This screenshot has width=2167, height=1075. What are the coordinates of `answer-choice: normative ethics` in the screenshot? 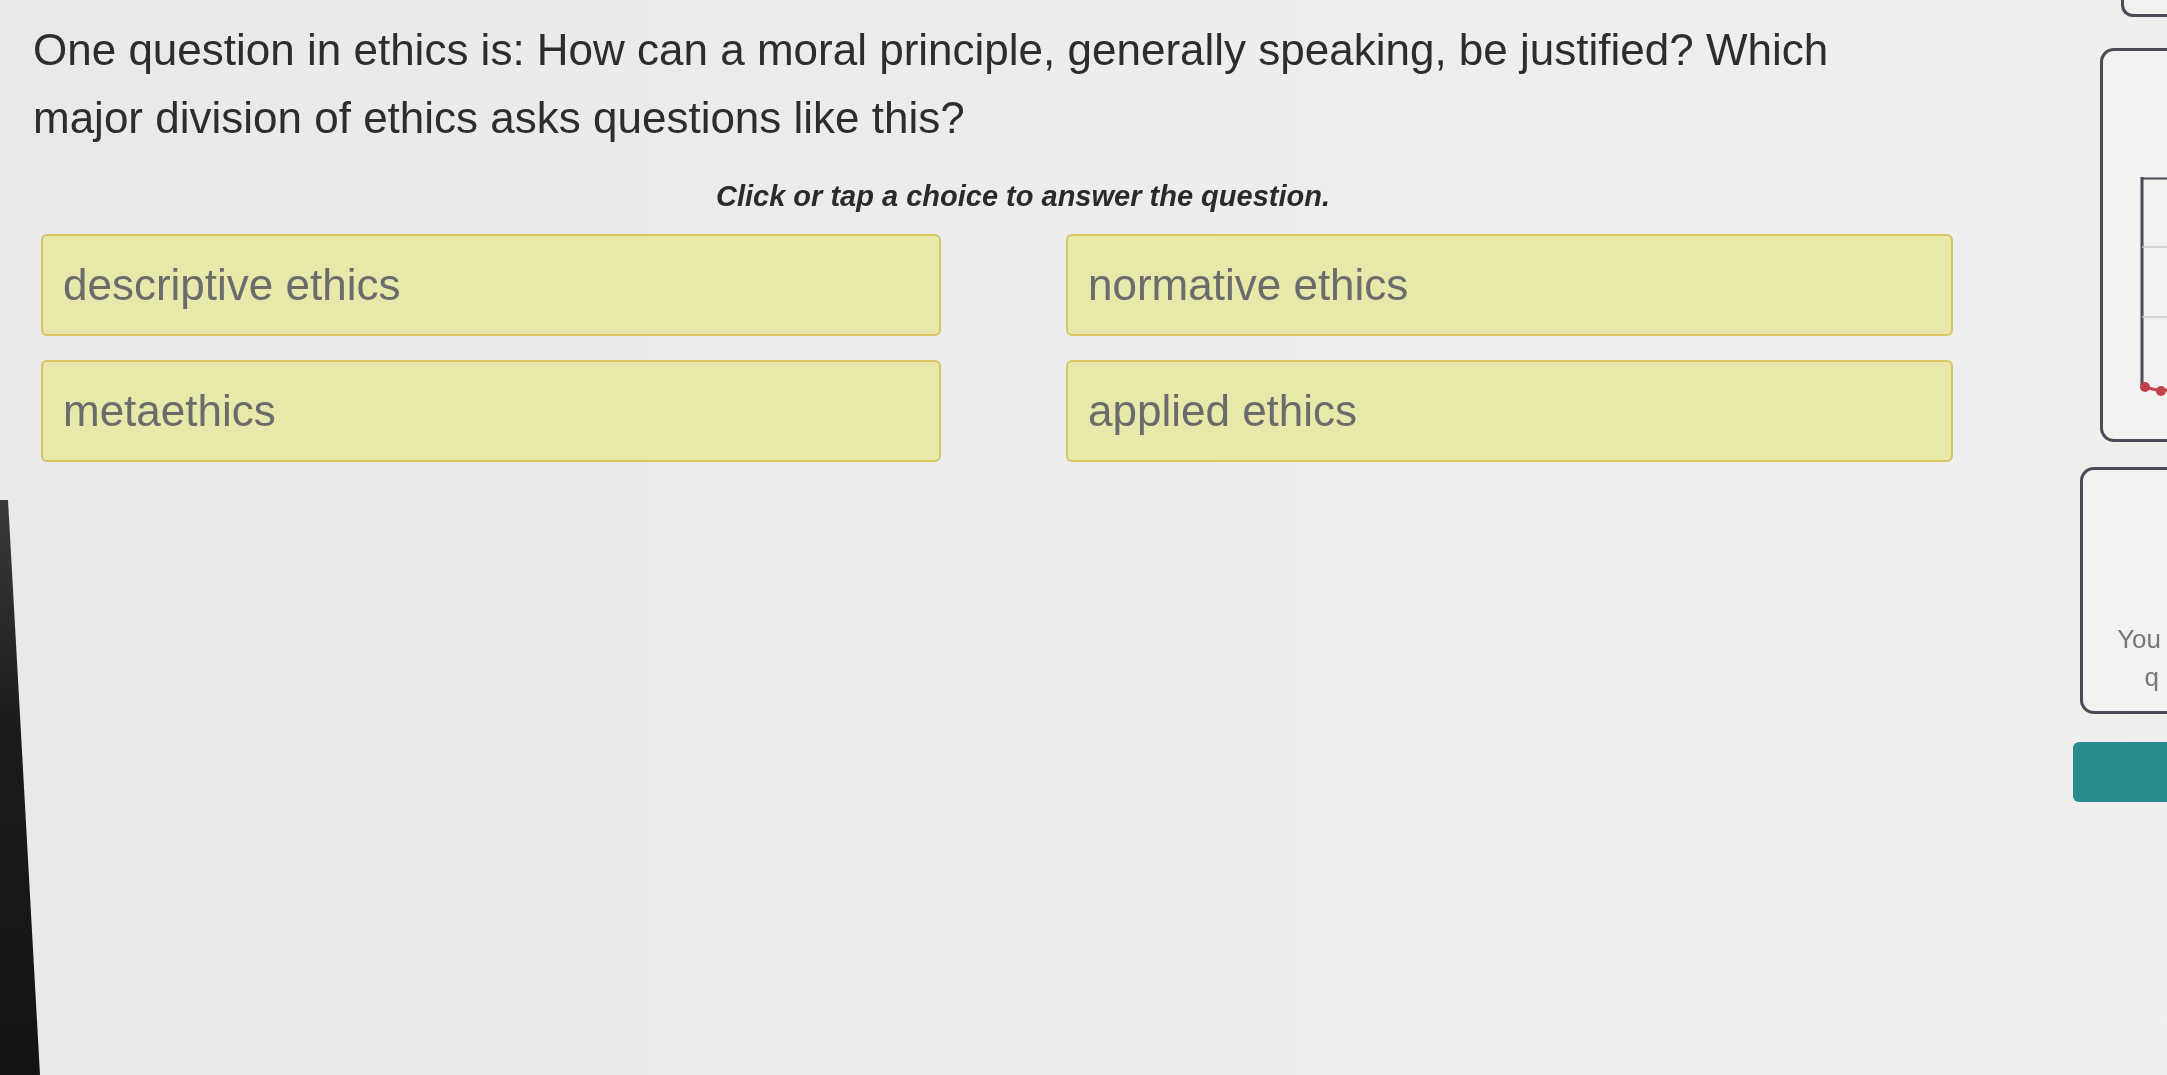 It's located at (1509, 285).